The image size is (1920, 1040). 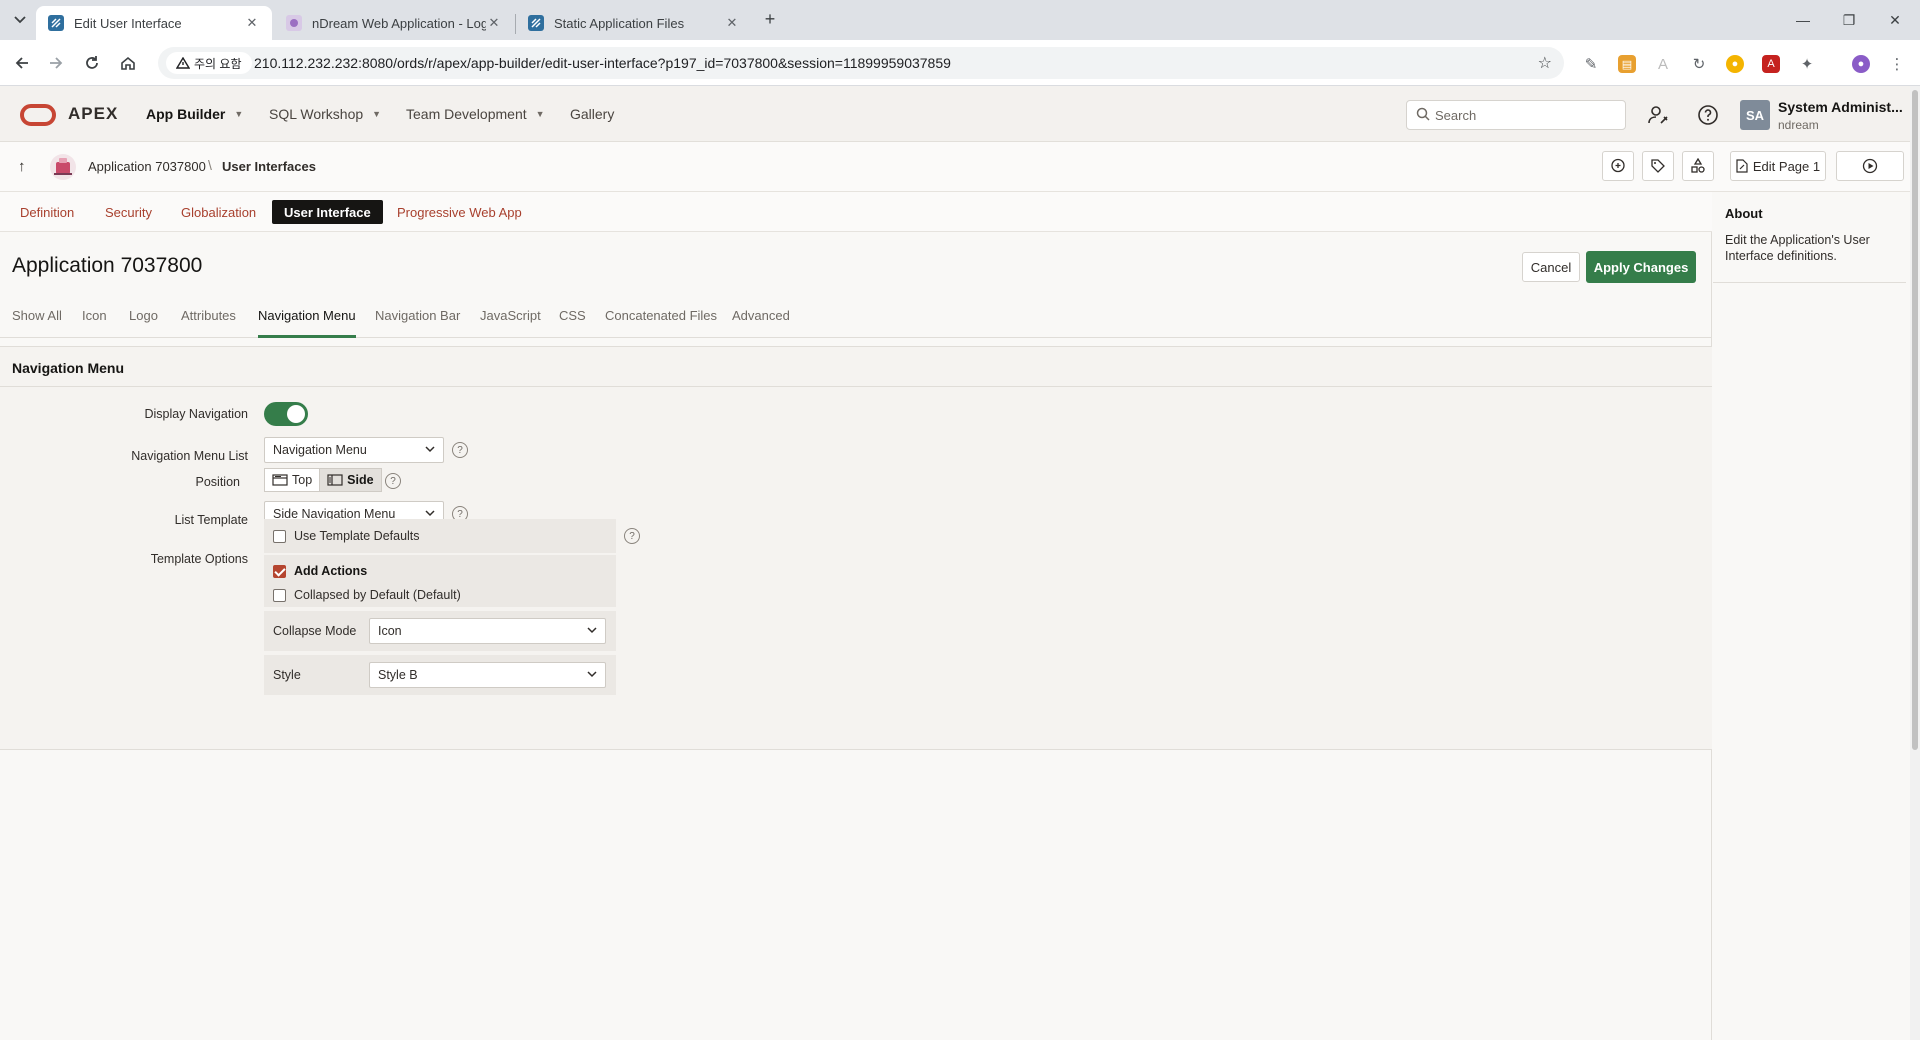 I want to click on back-arrow-icon, so click(x=22, y=63).